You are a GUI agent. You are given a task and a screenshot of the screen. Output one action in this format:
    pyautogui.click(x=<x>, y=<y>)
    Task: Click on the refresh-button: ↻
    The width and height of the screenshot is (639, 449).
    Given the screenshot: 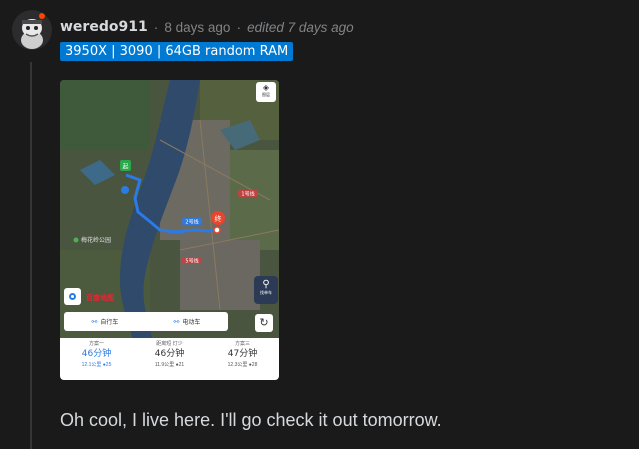 What is the action you would take?
    pyautogui.click(x=264, y=323)
    